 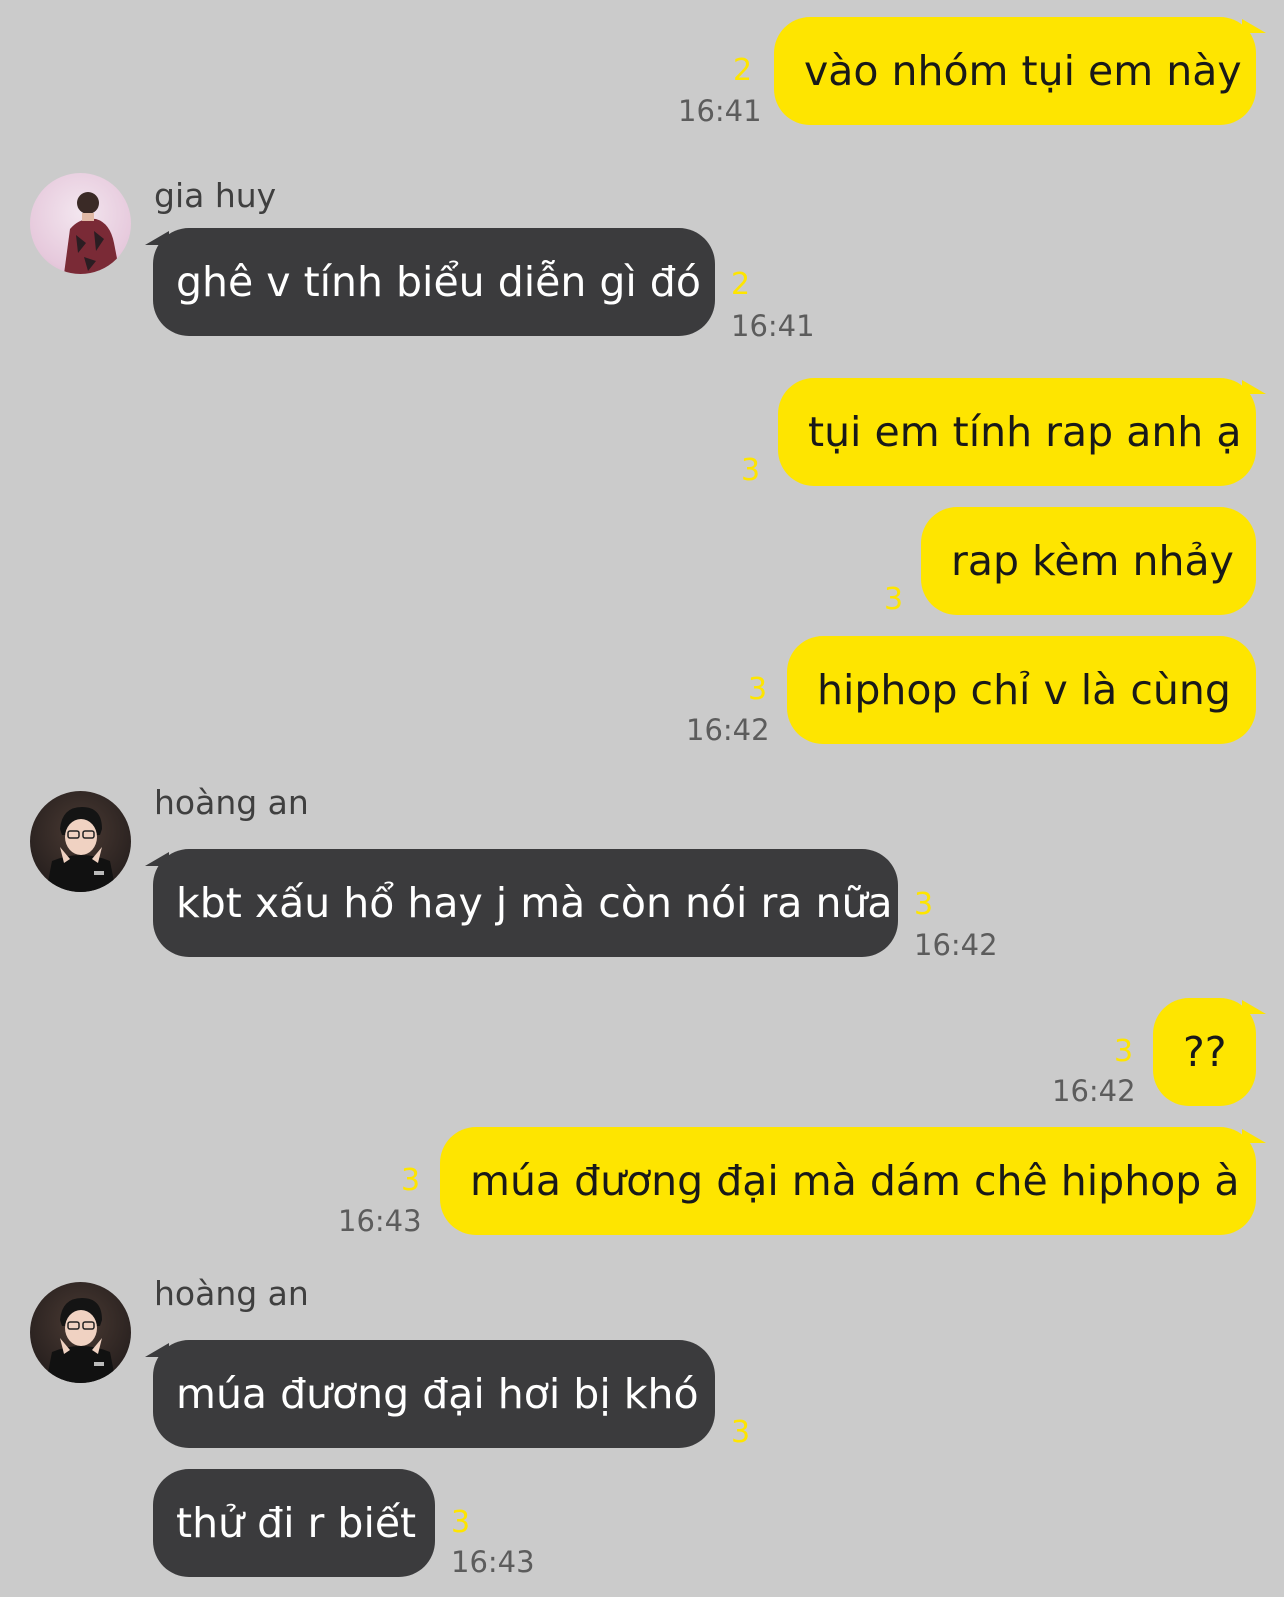 I want to click on sender-name: gia huy, so click(x=215, y=195).